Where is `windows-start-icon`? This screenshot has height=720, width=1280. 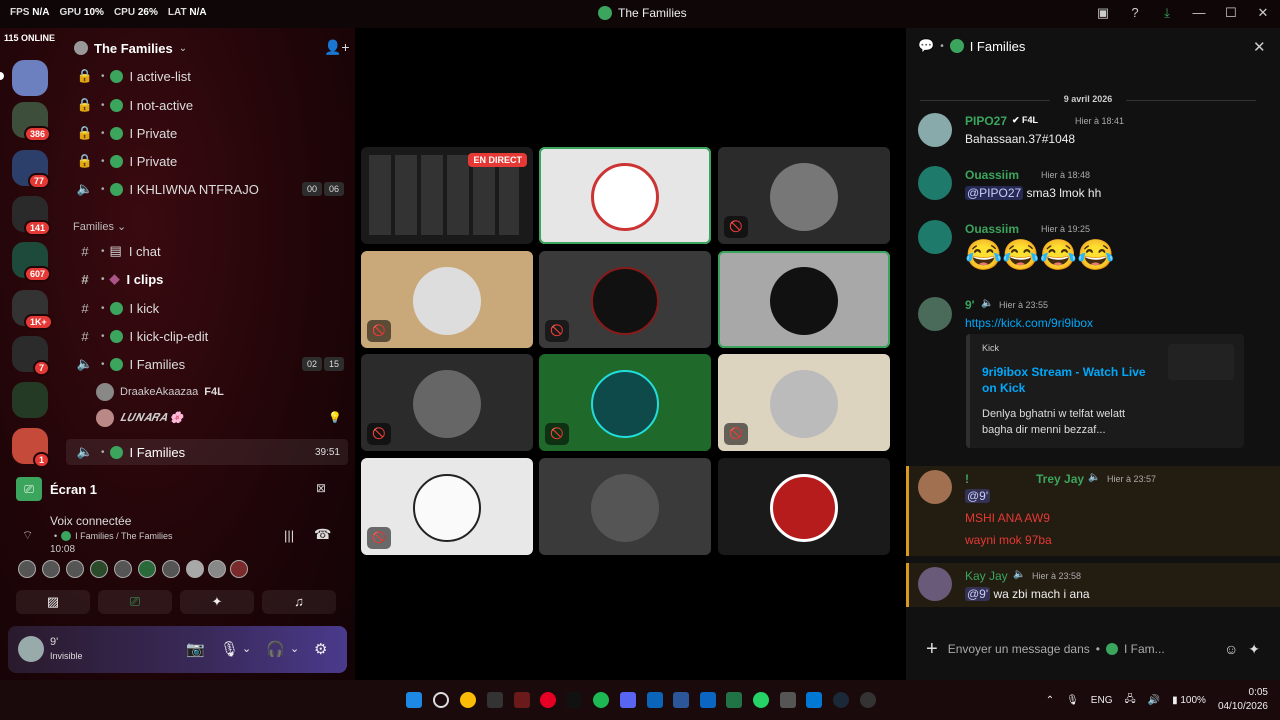 windows-start-icon is located at coordinates (414, 700).